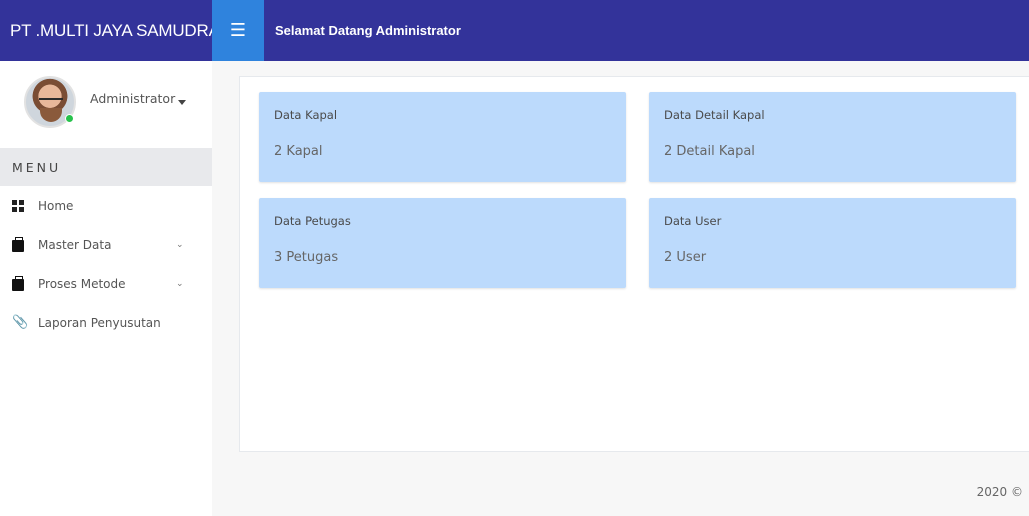 Image resolution: width=1029 pixels, height=516 pixels. What do you see at coordinates (442, 243) in the screenshot?
I see `card-data-petugas: Data Petugas 3 Petugas` at bounding box center [442, 243].